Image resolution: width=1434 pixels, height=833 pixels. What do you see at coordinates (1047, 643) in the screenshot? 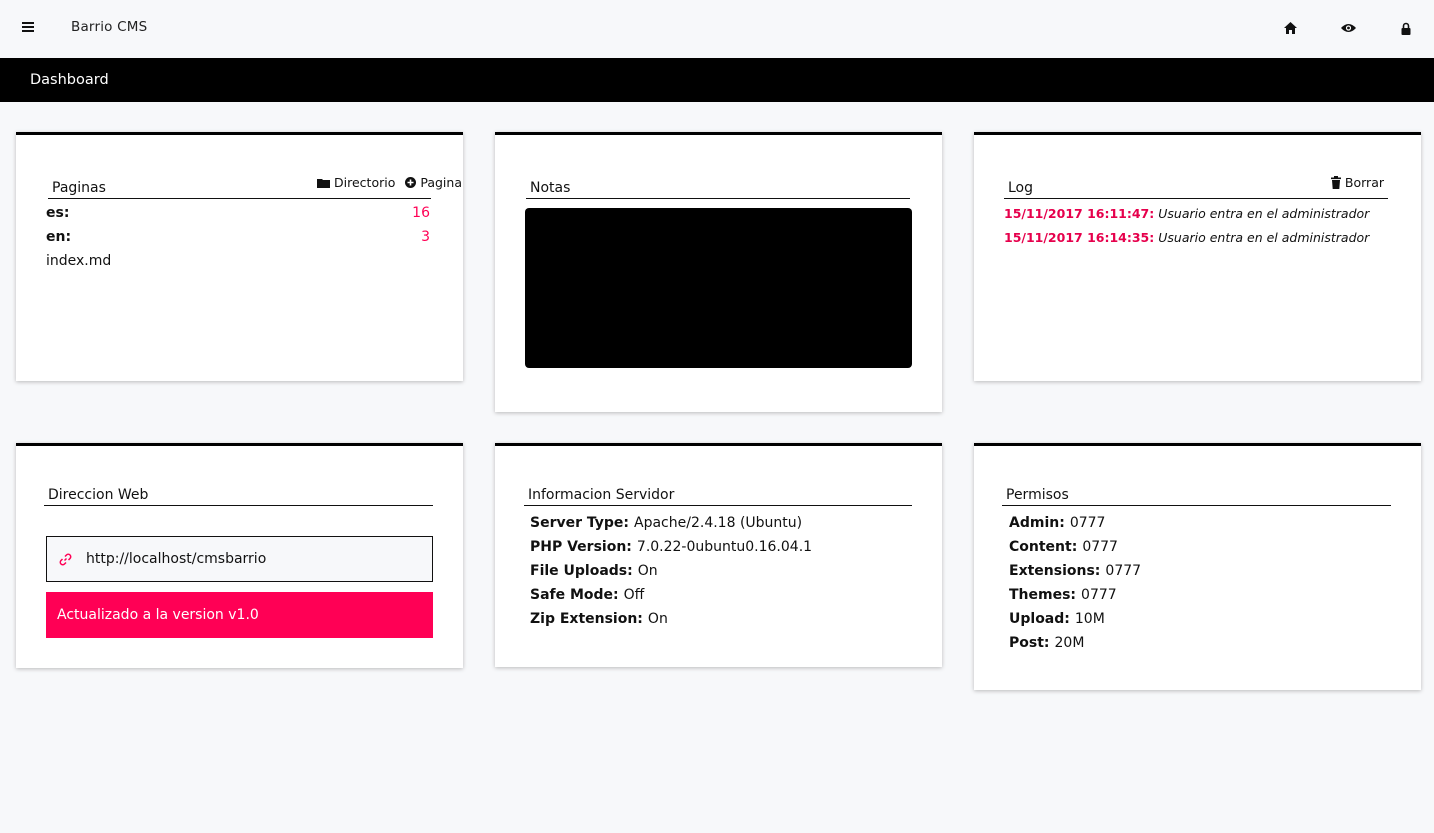
I see `info-row: Post: 20M` at bounding box center [1047, 643].